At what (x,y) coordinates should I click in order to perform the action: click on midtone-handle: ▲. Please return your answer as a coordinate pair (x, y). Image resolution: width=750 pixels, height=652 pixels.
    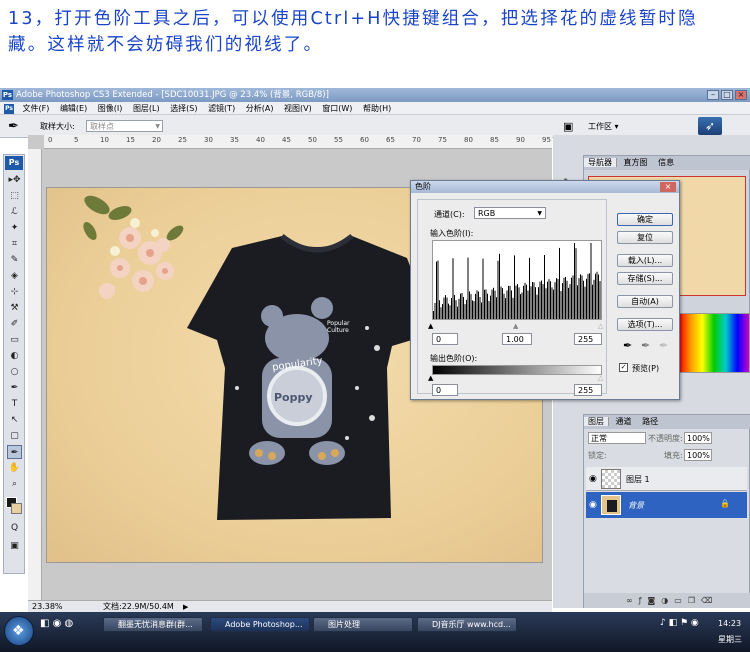
    Looking at the image, I should click on (515, 326).